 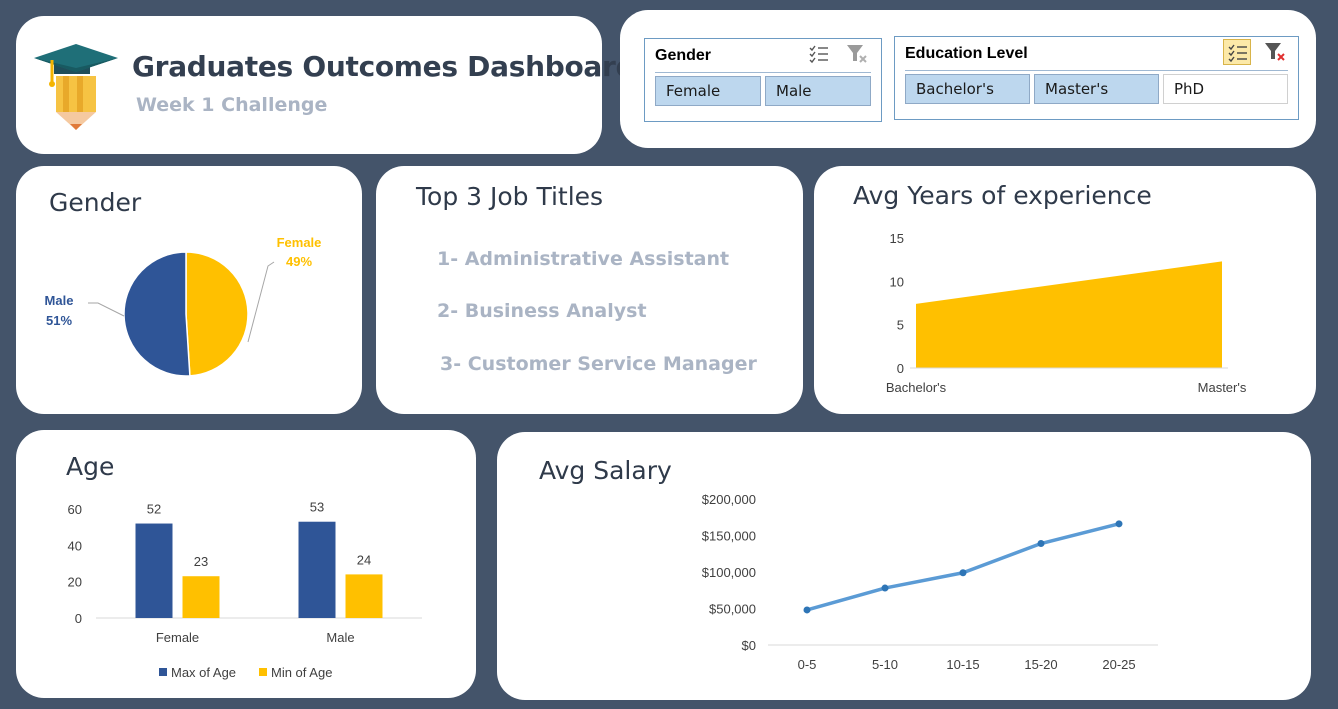 I want to click on bar-data-label: 24, so click(x=364, y=559).